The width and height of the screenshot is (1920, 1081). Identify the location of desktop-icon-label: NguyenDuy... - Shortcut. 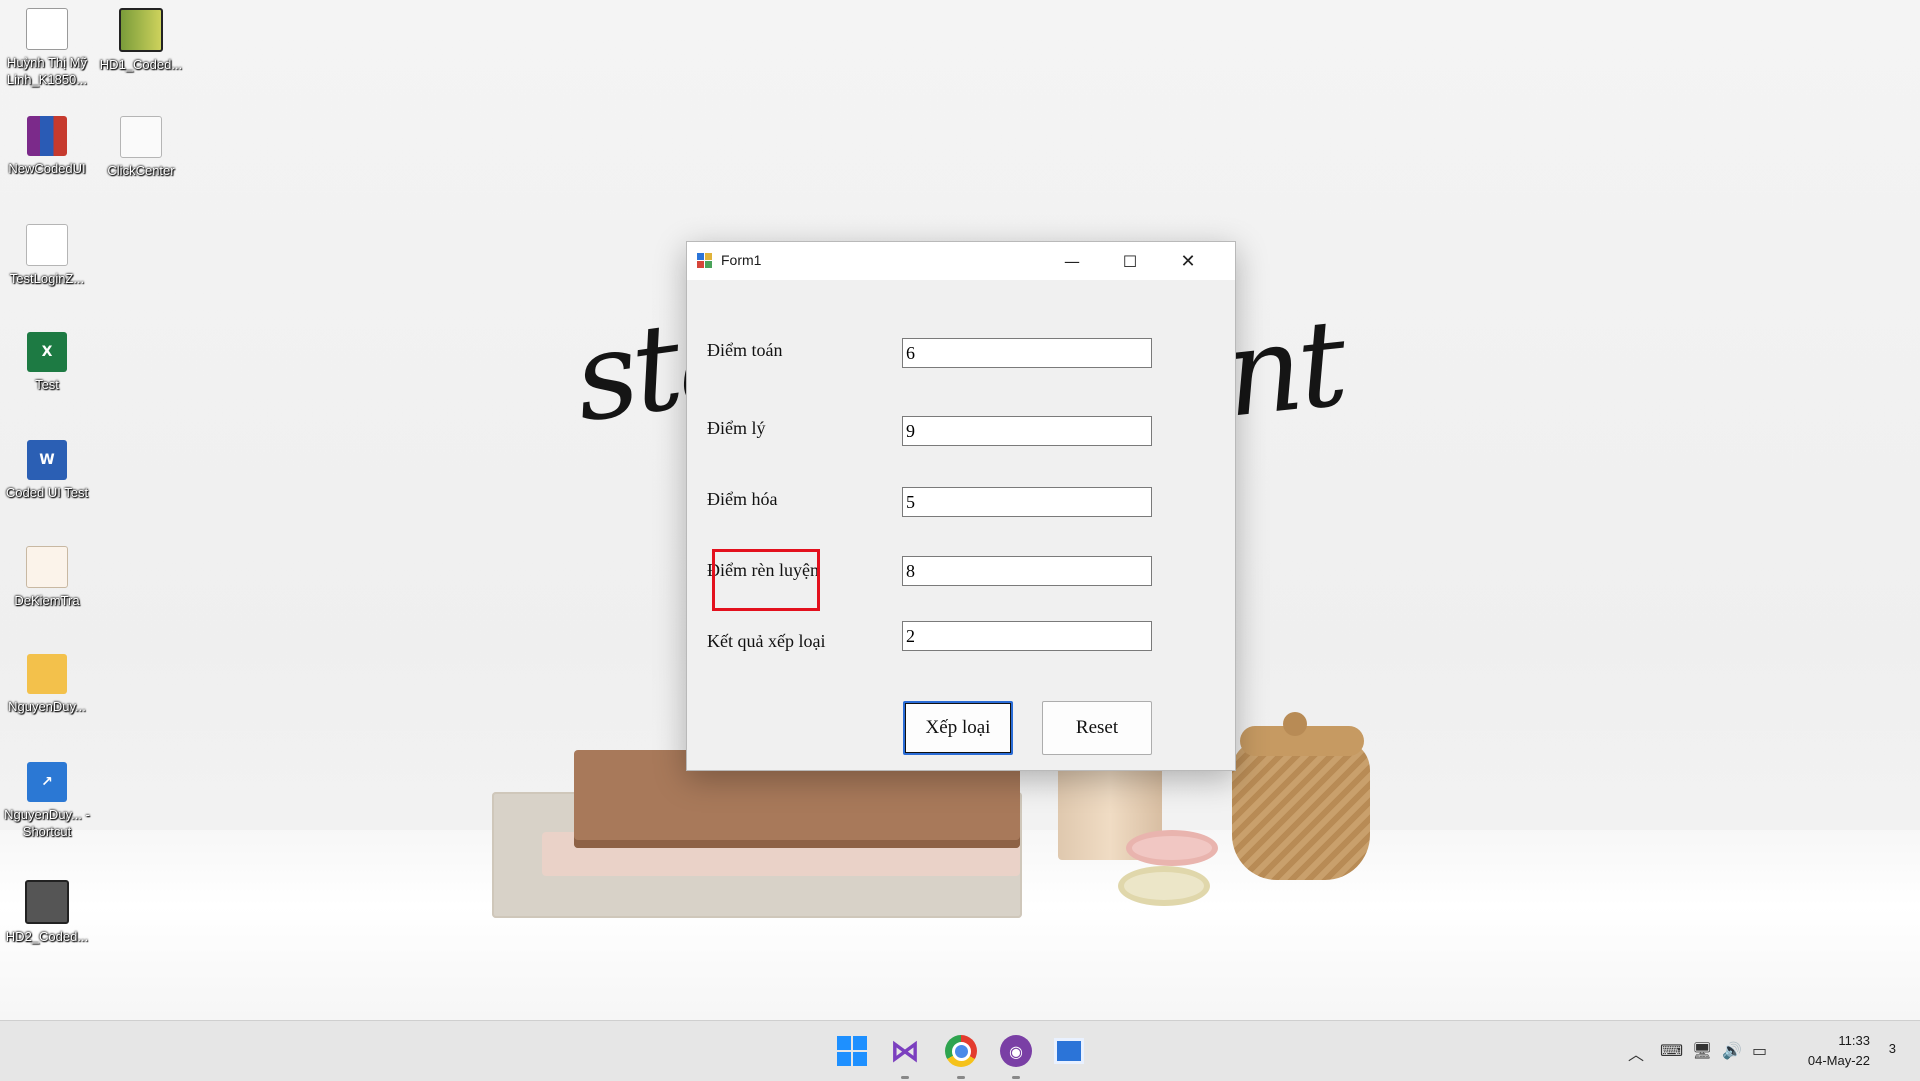
(47, 823).